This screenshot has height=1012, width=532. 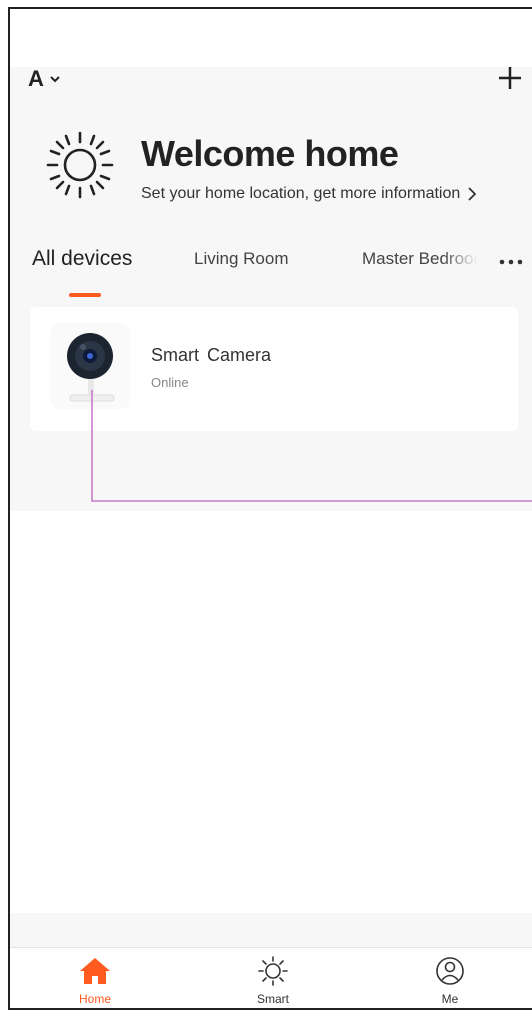 What do you see at coordinates (270, 153) in the screenshot?
I see `welcome-title: Welcome home` at bounding box center [270, 153].